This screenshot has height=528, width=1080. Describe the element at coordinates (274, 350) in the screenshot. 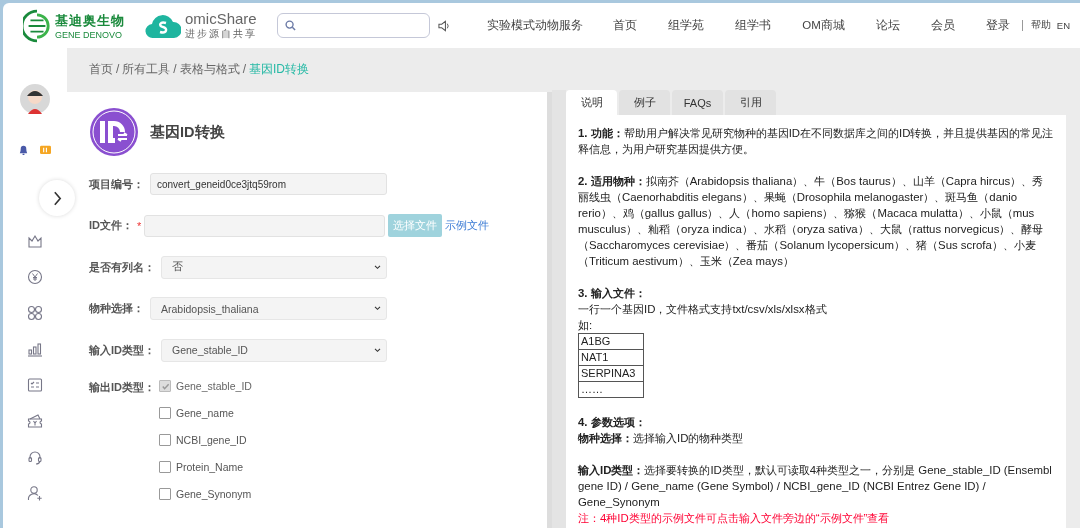

I see `dropdown: Gene_stable_ID` at that location.